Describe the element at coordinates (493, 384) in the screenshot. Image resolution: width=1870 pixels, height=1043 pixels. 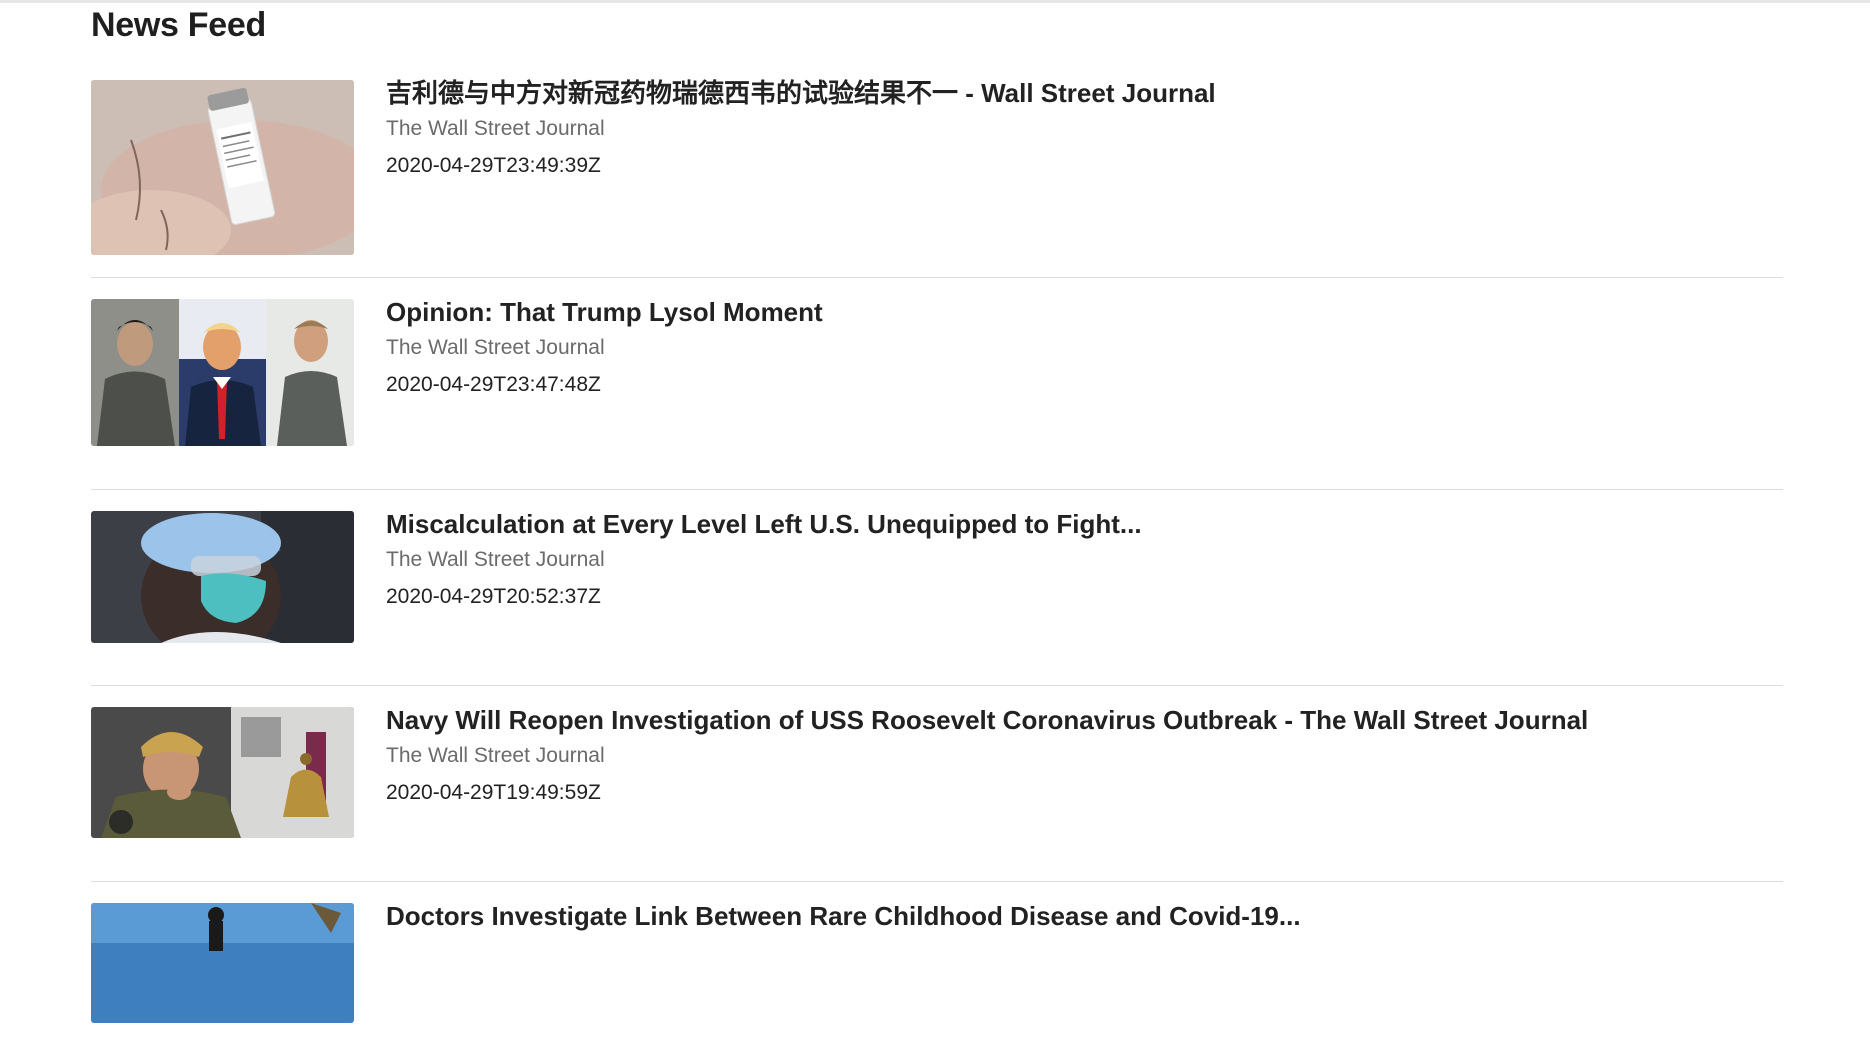
I see `article-date: 2020-04-29T23:47:48Z` at that location.